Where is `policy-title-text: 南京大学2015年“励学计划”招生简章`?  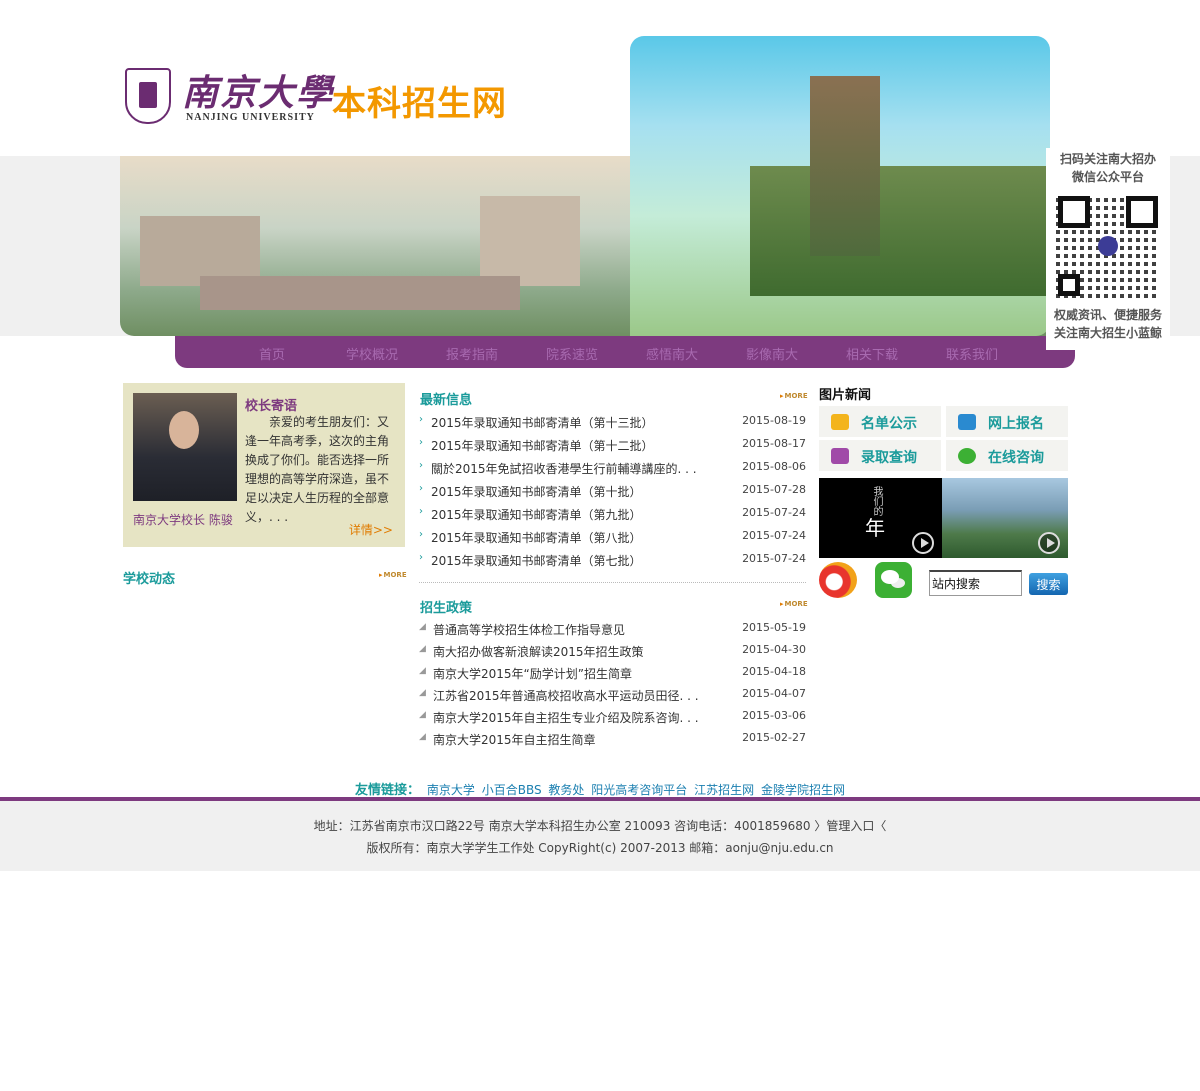 policy-title-text: 南京大学2015年“励学计划”招生简章 is located at coordinates (532, 673).